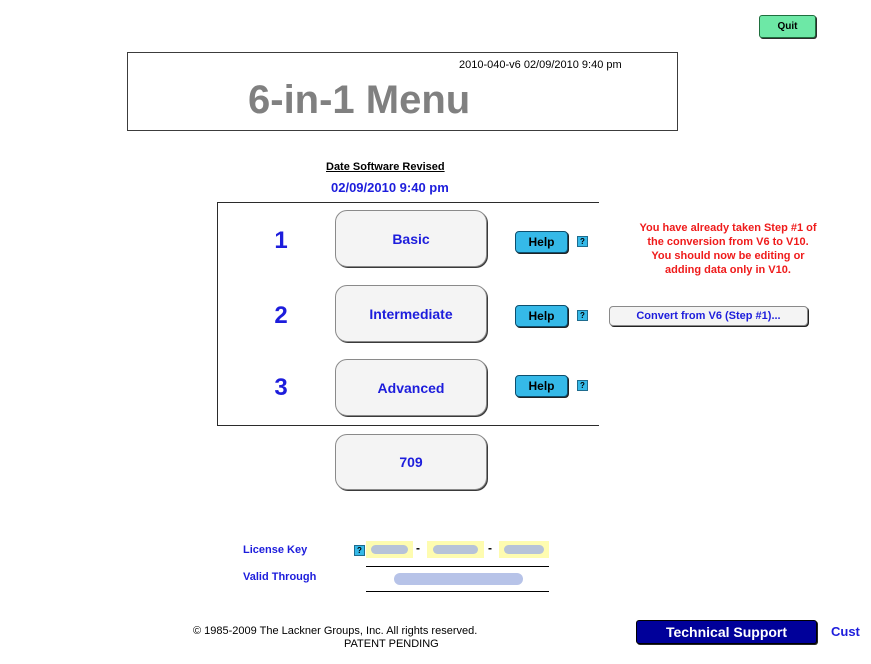 Image resolution: width=871 pixels, height=664 pixels. I want to click on basic-button: Basic, so click(411, 238).